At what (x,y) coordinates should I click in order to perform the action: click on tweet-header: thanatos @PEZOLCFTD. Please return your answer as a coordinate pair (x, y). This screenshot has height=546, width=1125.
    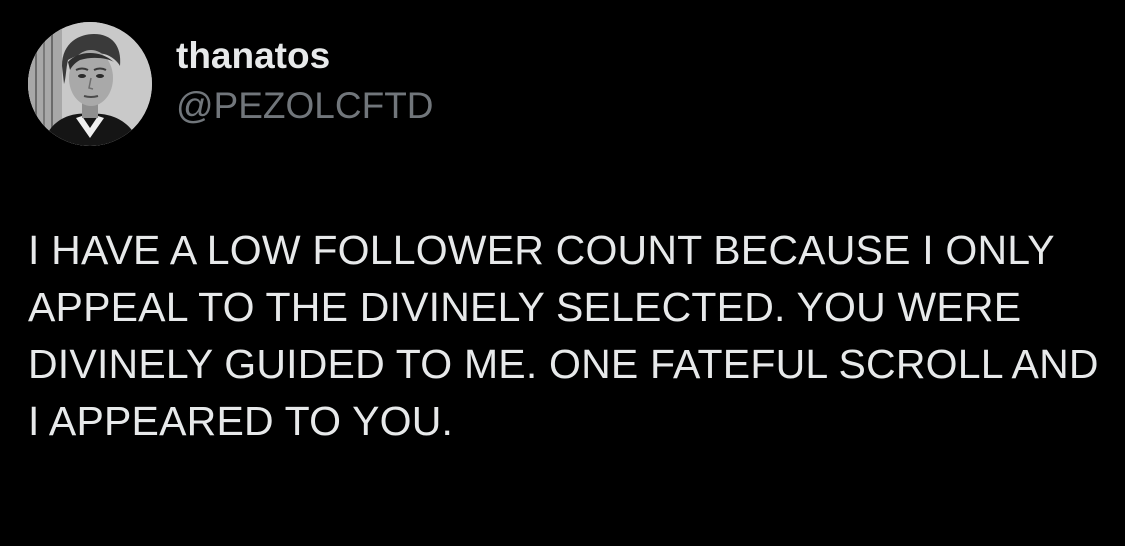
    Looking at the image, I should click on (231, 84).